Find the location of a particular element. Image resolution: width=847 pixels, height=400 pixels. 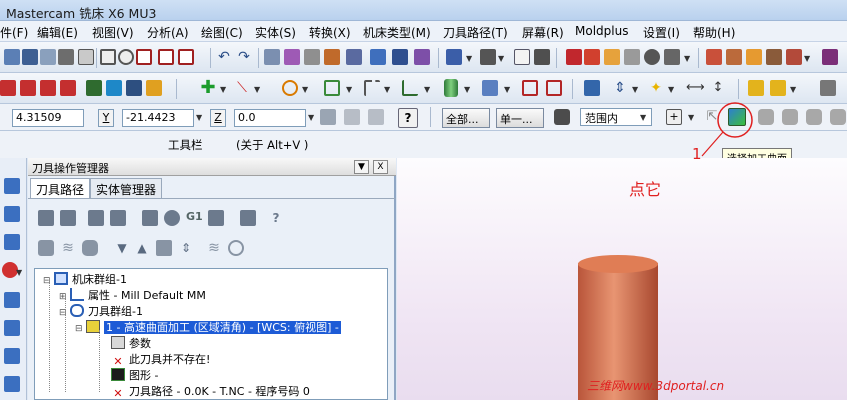

post-icon is located at coordinates (216, 218).